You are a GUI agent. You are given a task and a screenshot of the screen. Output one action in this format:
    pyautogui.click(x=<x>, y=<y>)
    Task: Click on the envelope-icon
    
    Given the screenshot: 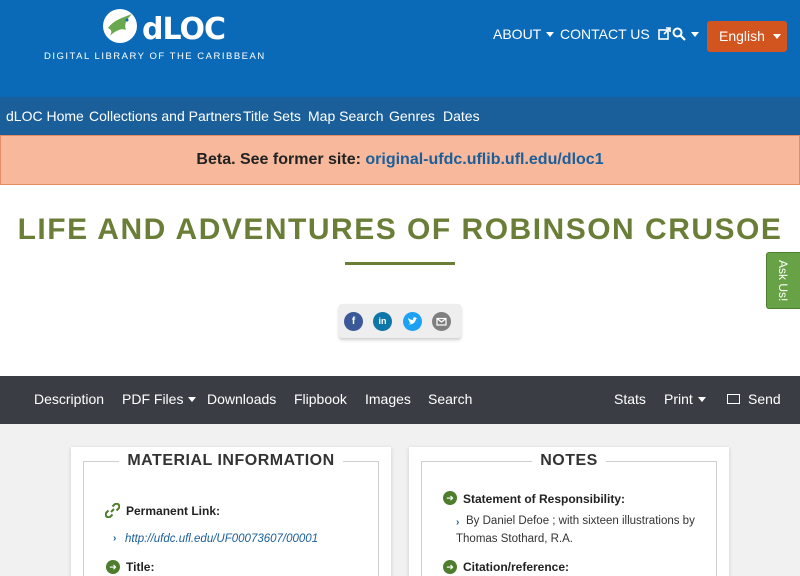 What is the action you would take?
    pyautogui.click(x=733, y=399)
    